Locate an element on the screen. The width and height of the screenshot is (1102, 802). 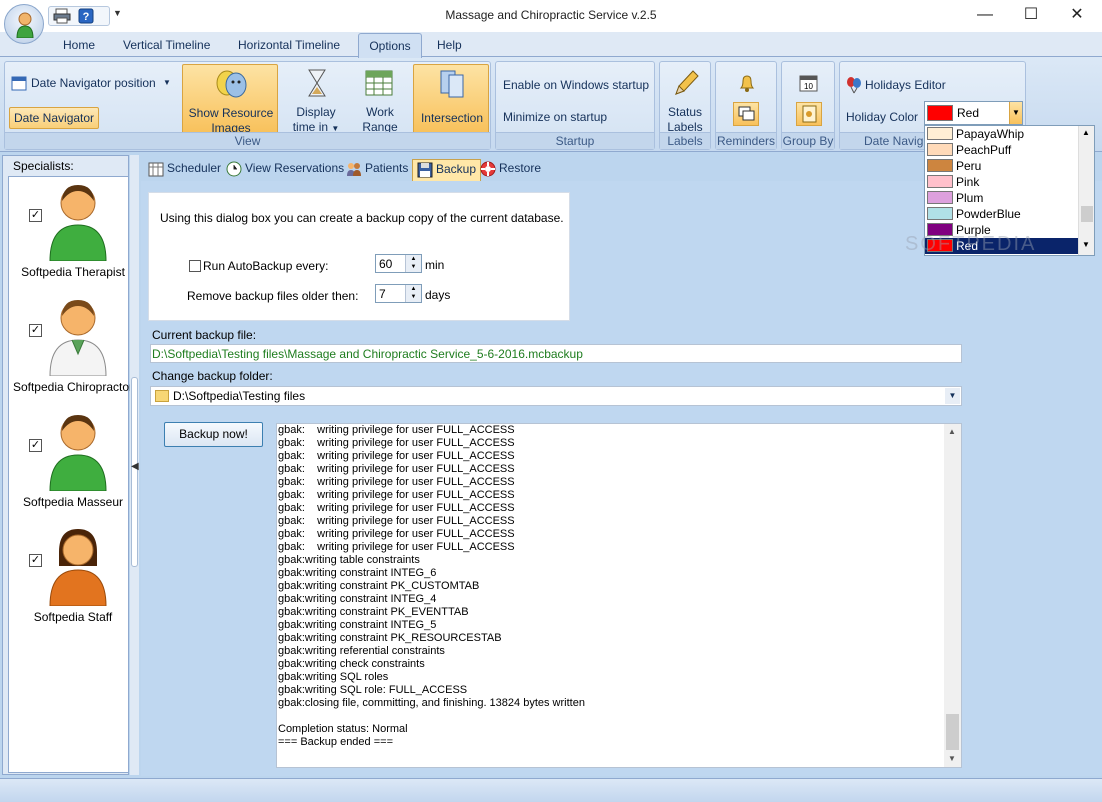
status-labels-button: Status Labels is located at coordinates (685, 99).